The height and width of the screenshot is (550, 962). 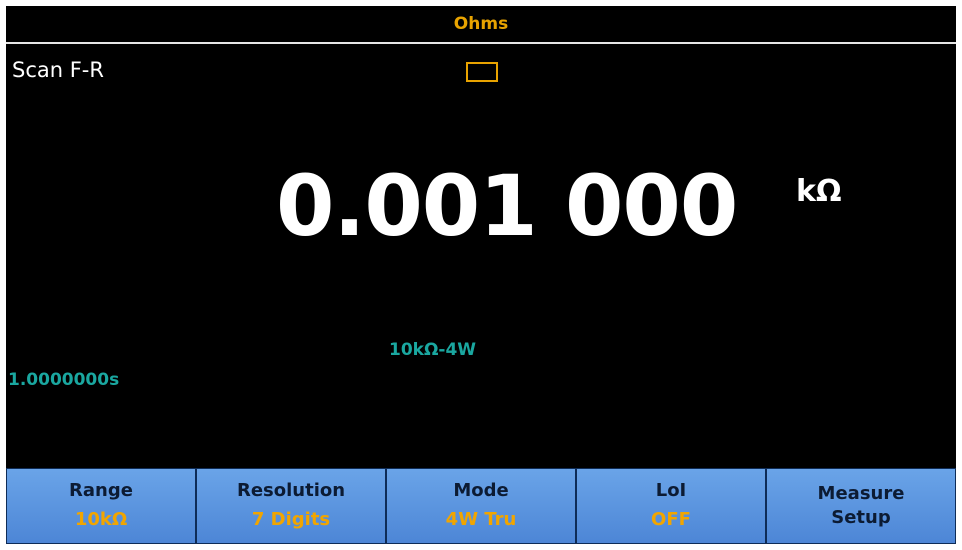 I want to click on softkey-label: Range, so click(x=101, y=490).